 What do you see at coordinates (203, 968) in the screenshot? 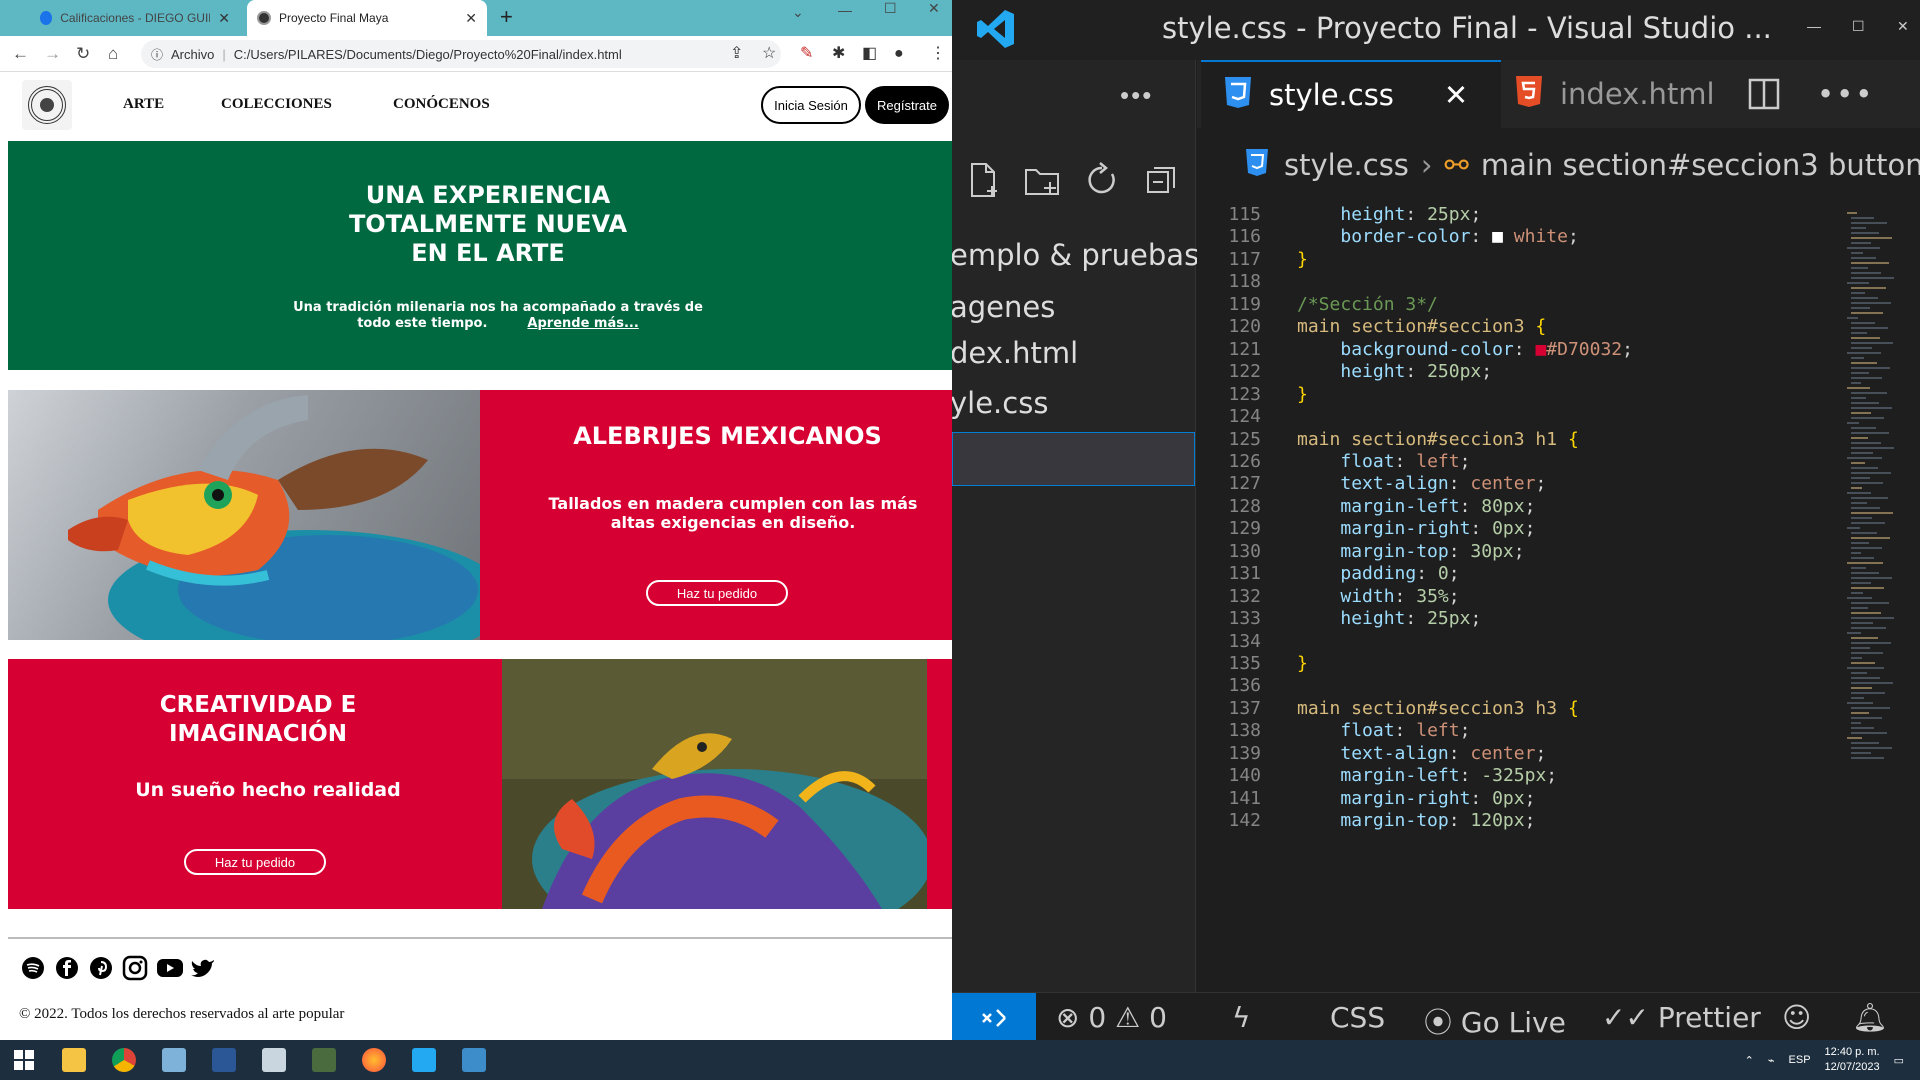
I see `twitter-icon` at bounding box center [203, 968].